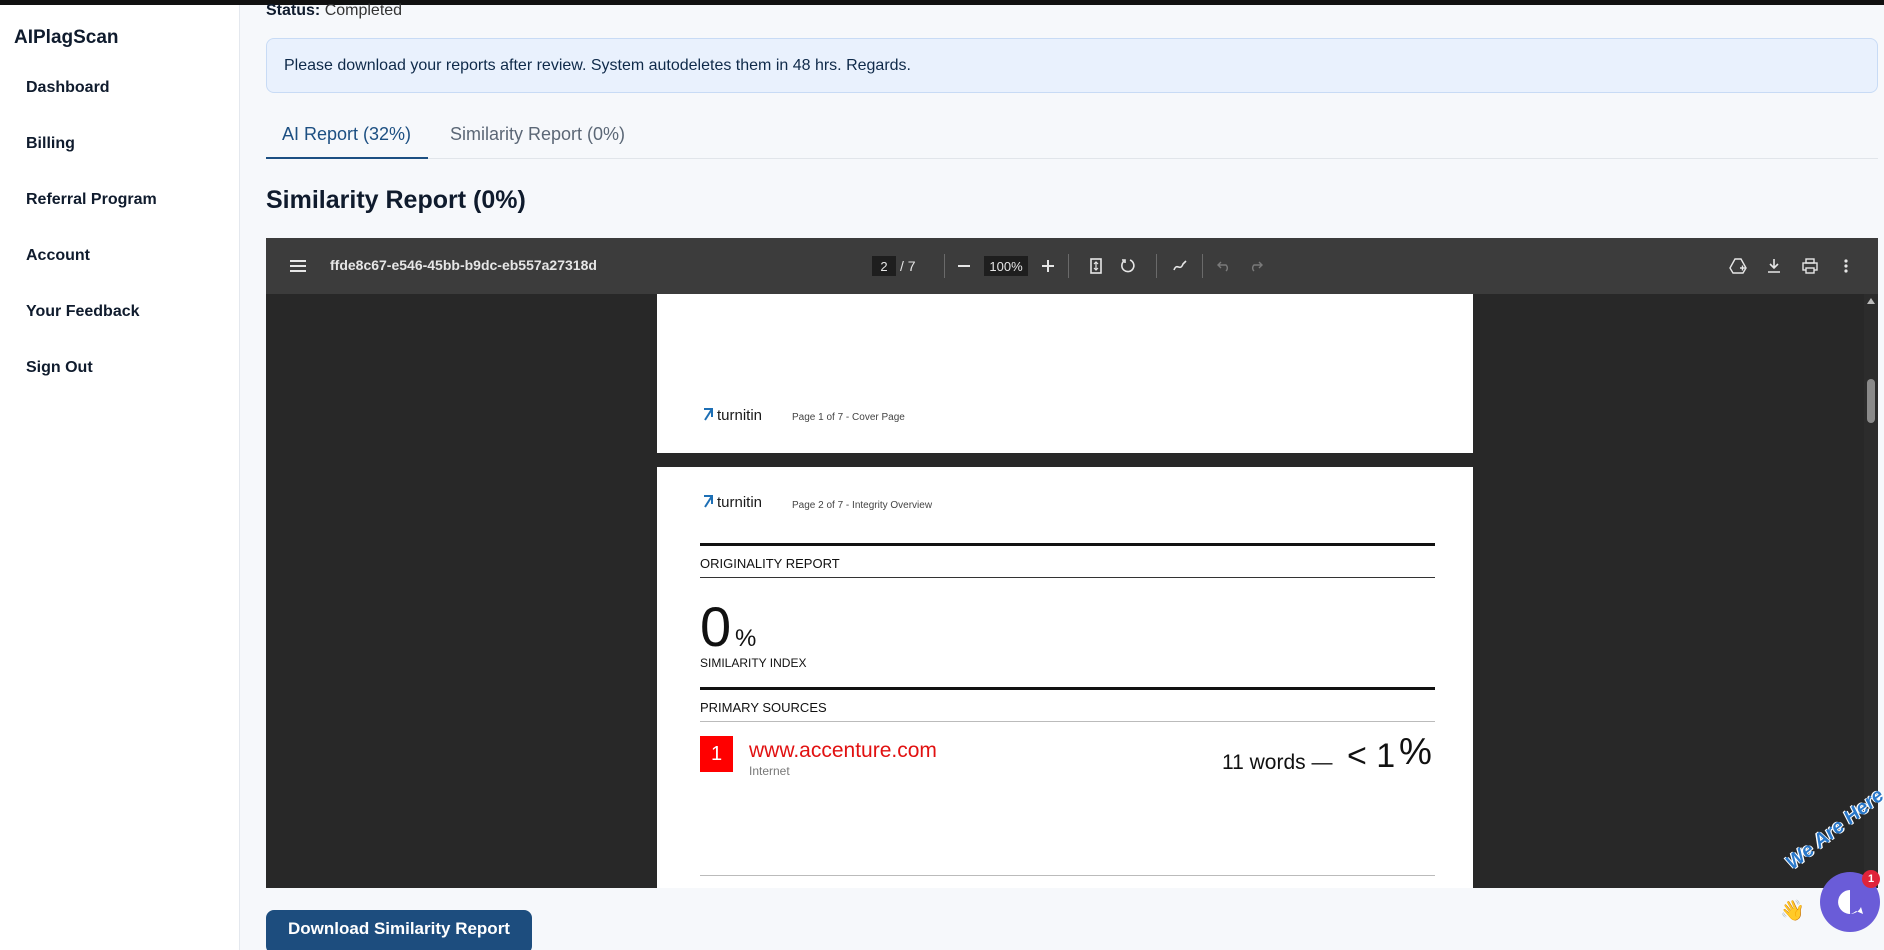 This screenshot has height=950, width=1884. I want to click on report-tabs: AI Report (32%) Similarity Report (0%), so click(1072, 138).